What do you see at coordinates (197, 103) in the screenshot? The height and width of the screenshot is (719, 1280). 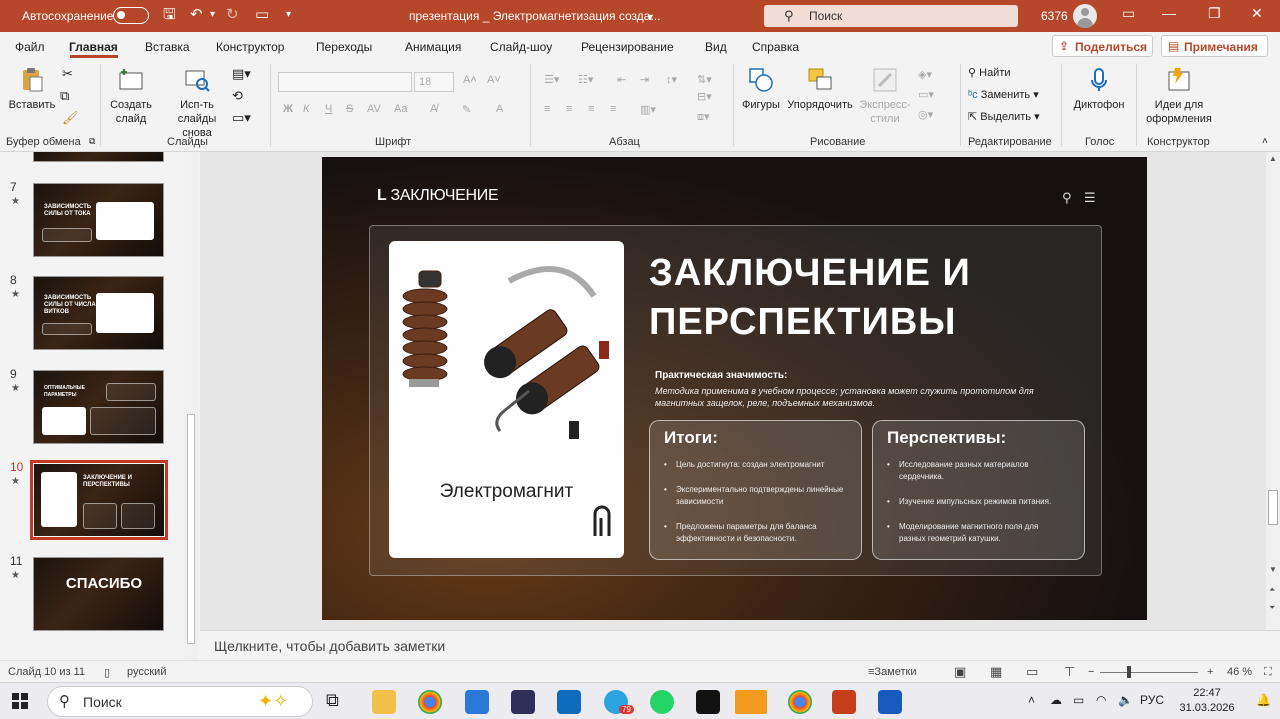 I see `reuse-slides-button: Исп-ть слайды снова` at bounding box center [197, 103].